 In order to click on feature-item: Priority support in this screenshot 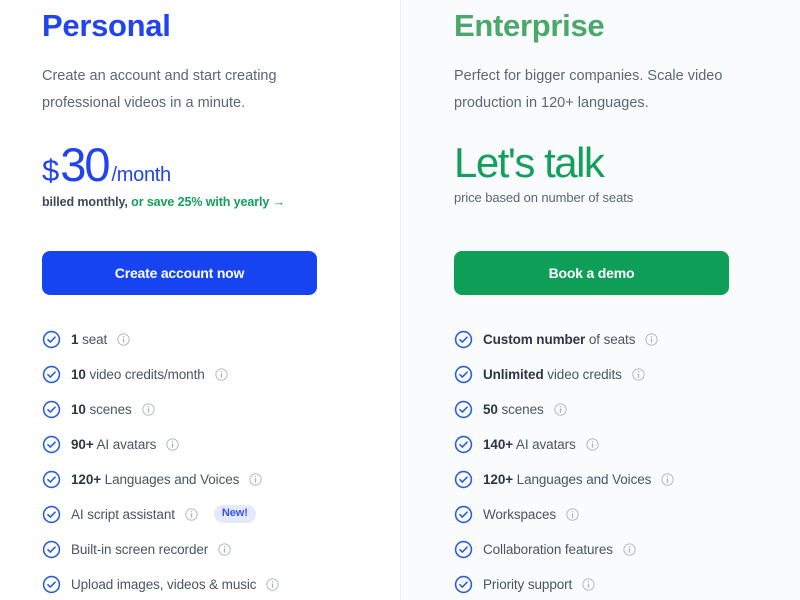, I will do `click(612, 583)`.